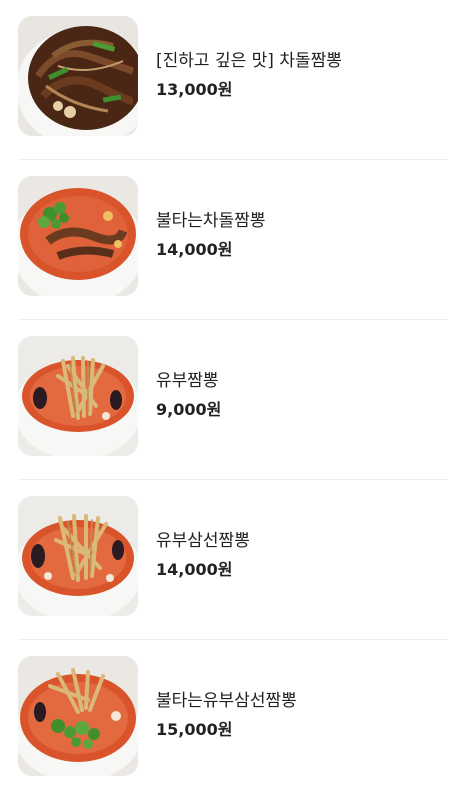 This screenshot has height=800, width=466. Describe the element at coordinates (302, 235) in the screenshot. I see `menu-item-info: 불타는차돌짬뽕 14,000원` at that location.